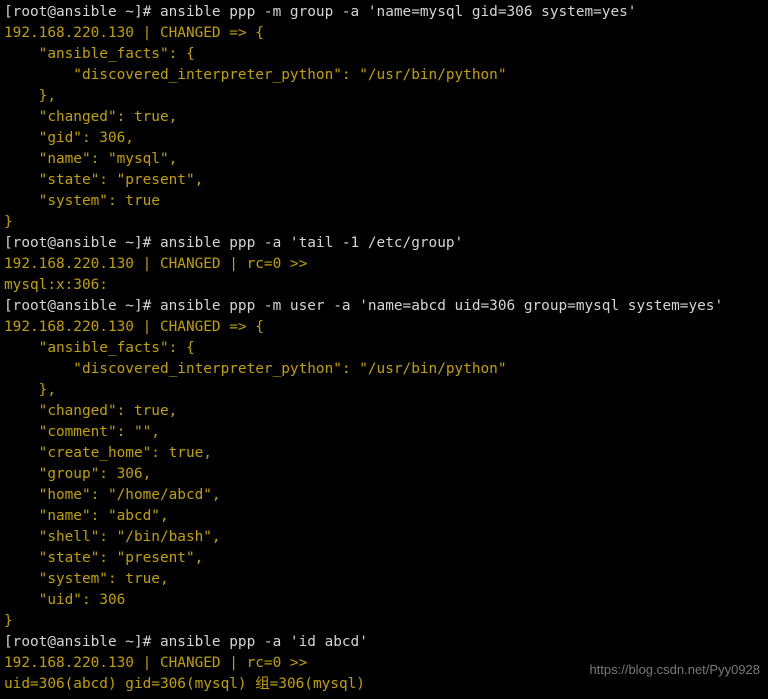  Describe the element at coordinates (91, 159) in the screenshot. I see `terminal-output-line: "name": "mysql",` at that location.